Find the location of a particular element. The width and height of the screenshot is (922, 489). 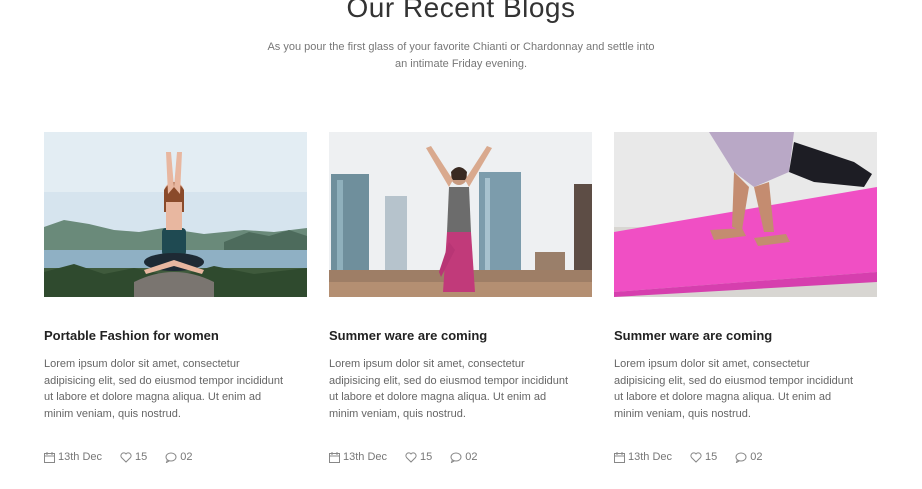

blog-meta-1: 13th Dec 15 02 is located at coordinates (127, 457).